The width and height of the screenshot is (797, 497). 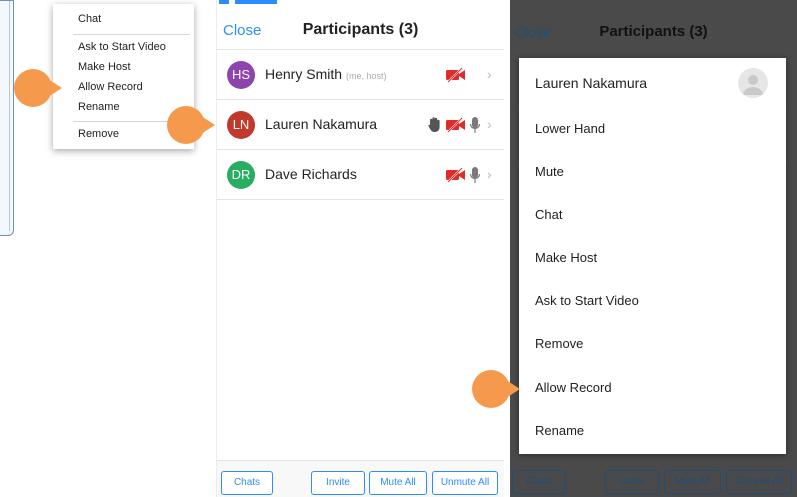 What do you see at coordinates (304, 74) in the screenshot?
I see `participant-name-text: Henry Smith` at bounding box center [304, 74].